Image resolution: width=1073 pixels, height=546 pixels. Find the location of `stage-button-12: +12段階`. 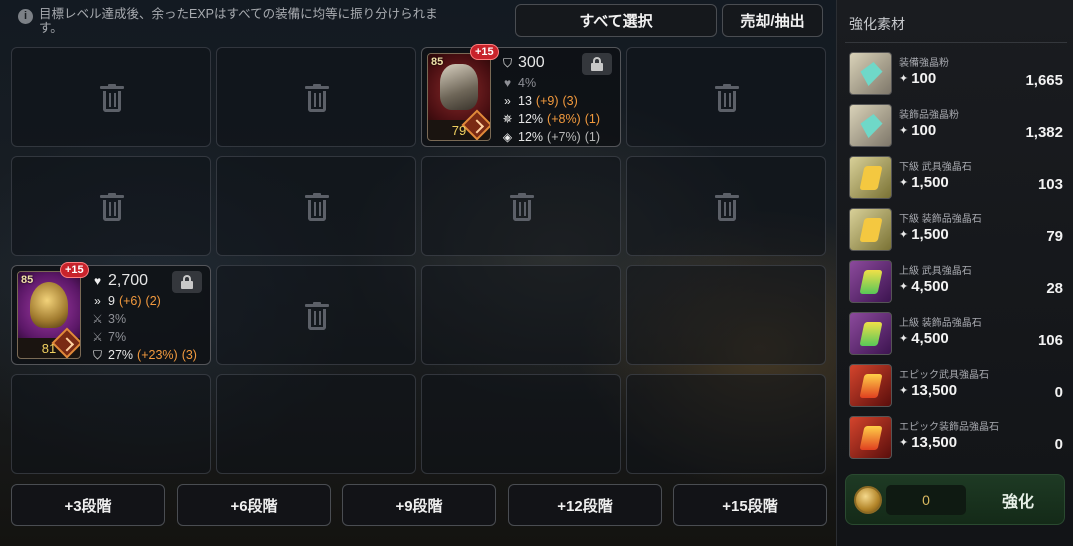

stage-button-12: +12段階 is located at coordinates (585, 505).